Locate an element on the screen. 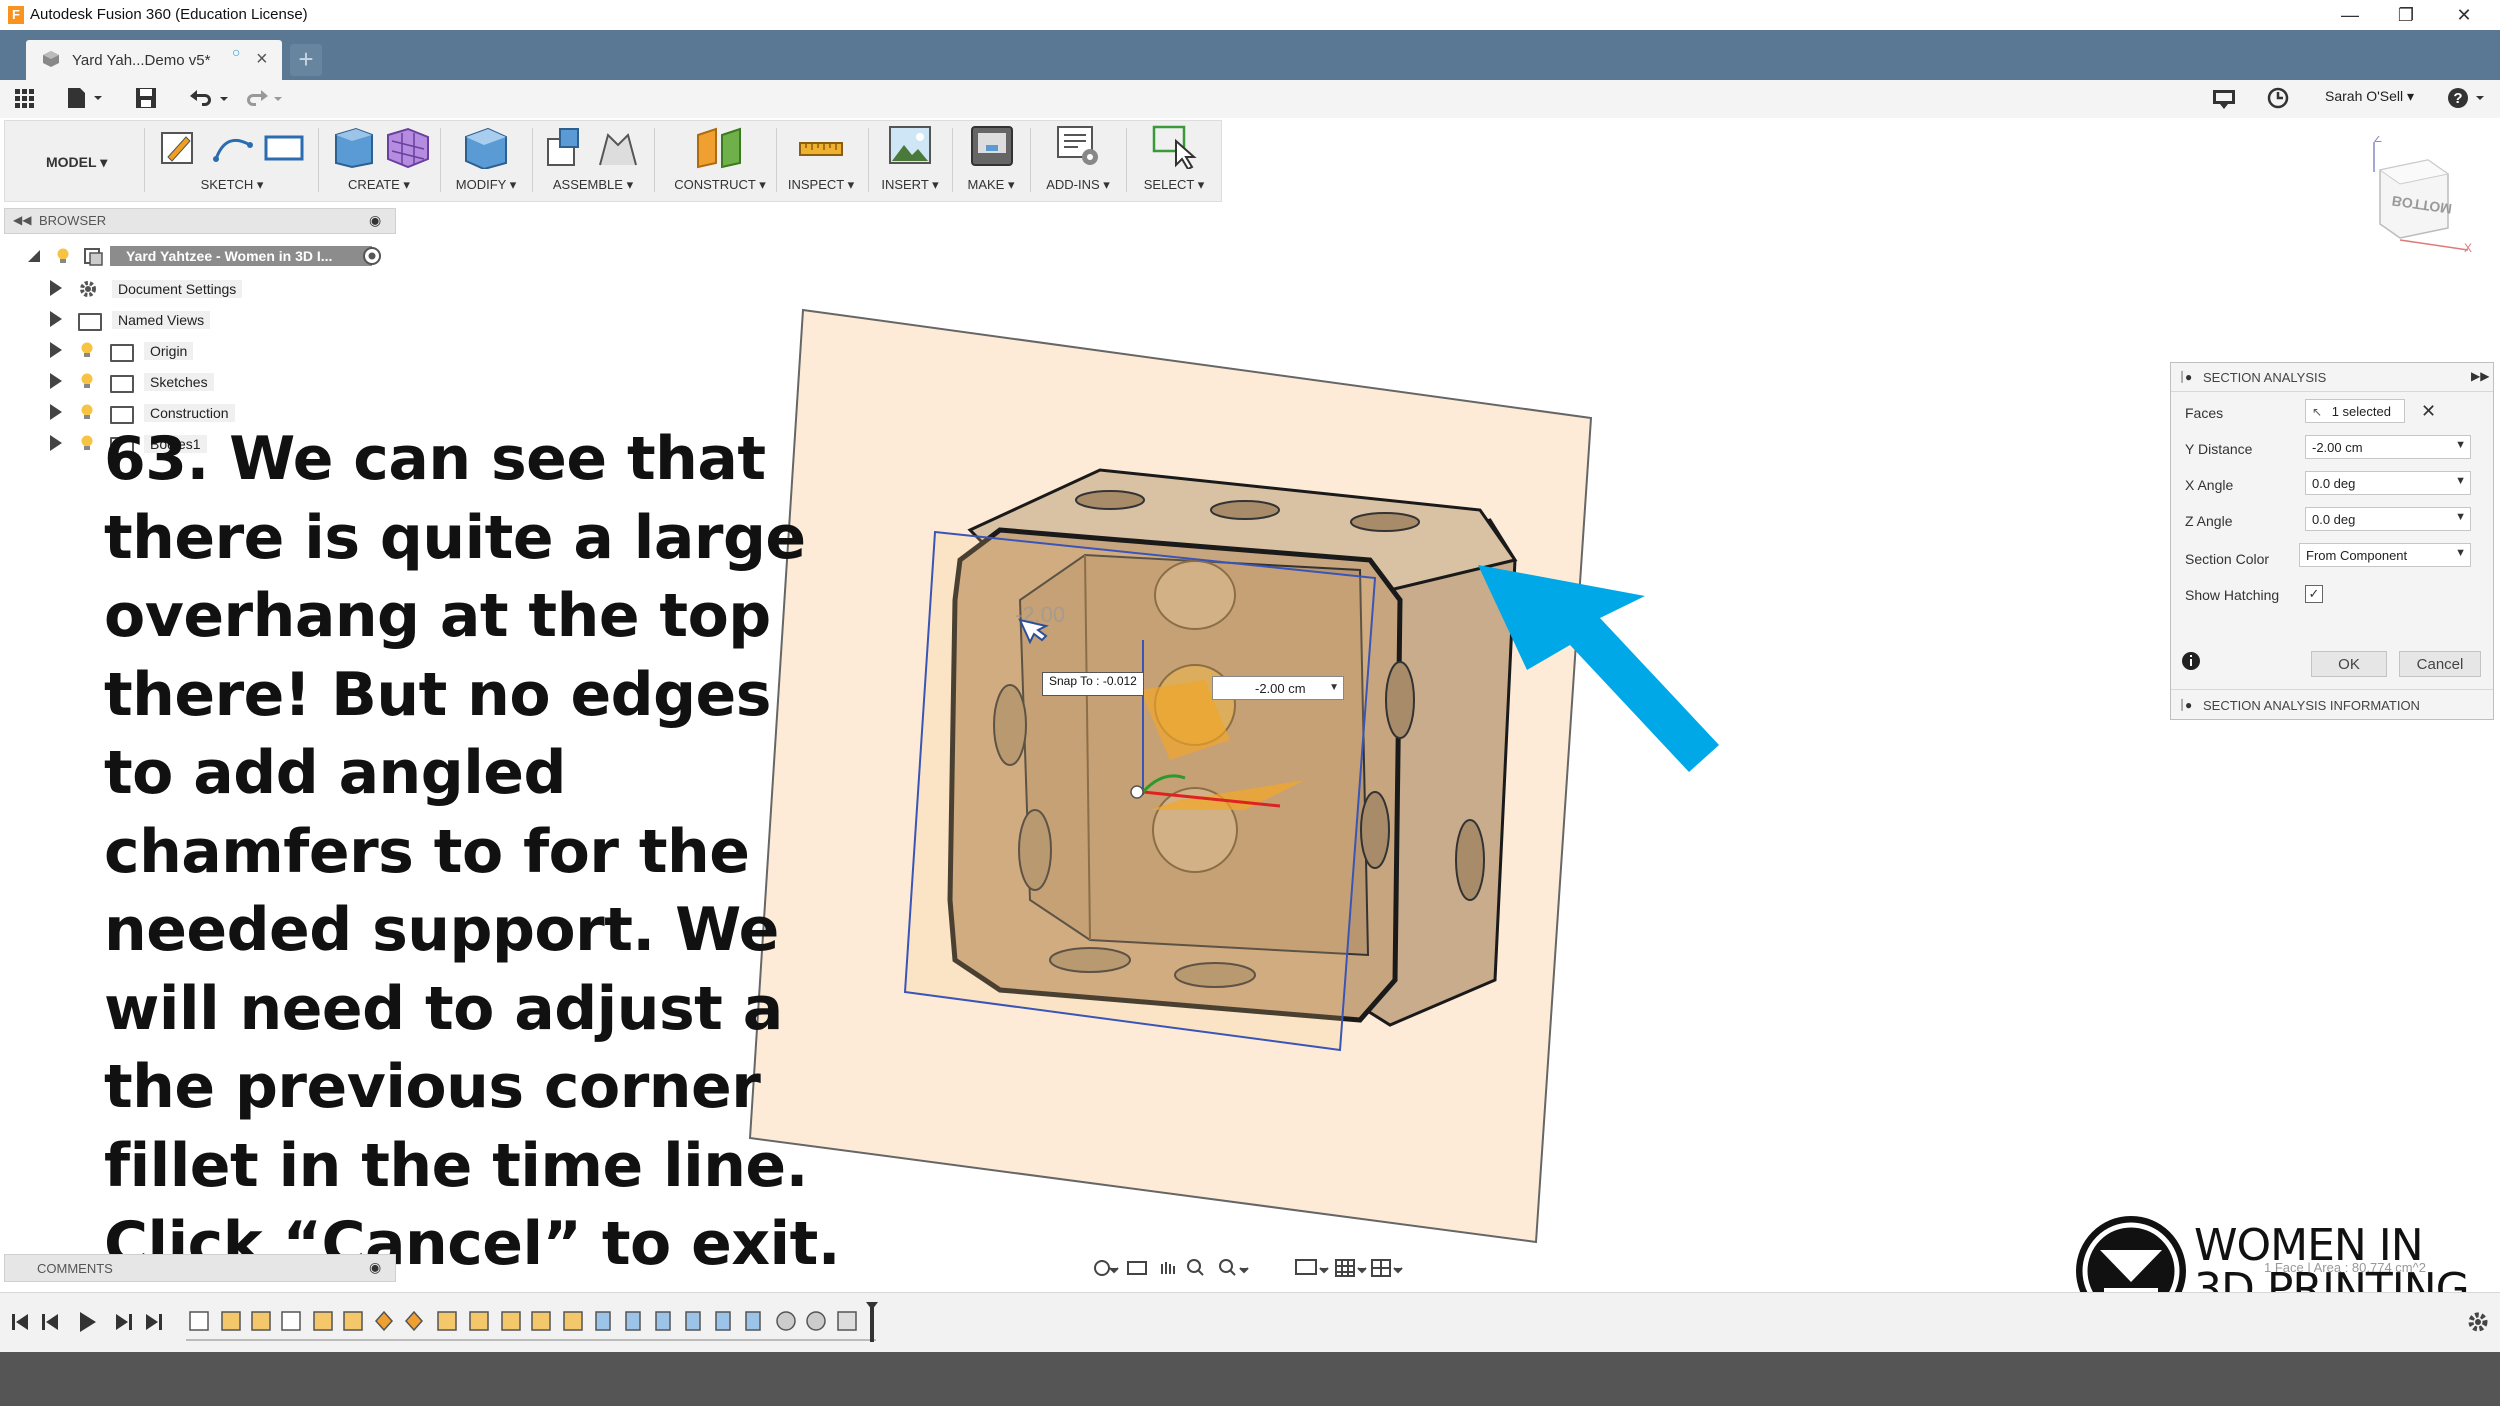  info-icon is located at coordinates (2191, 661).